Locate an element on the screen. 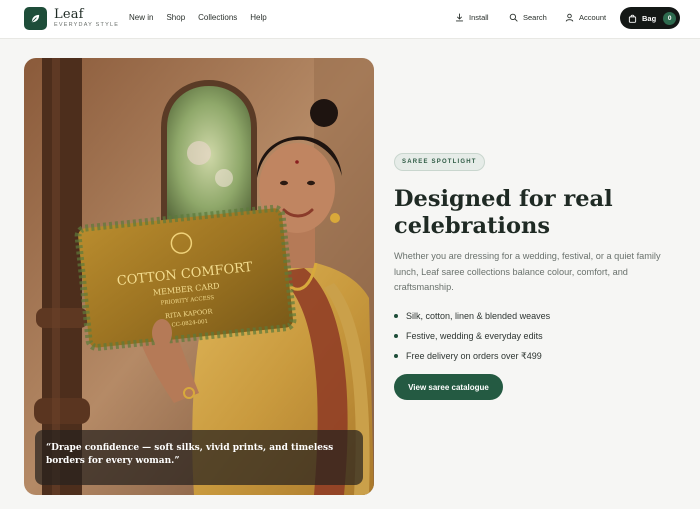 Image resolution: width=700 pixels, height=509 pixels. main-nav: New in Shop Collections Help is located at coordinates (204, 17).